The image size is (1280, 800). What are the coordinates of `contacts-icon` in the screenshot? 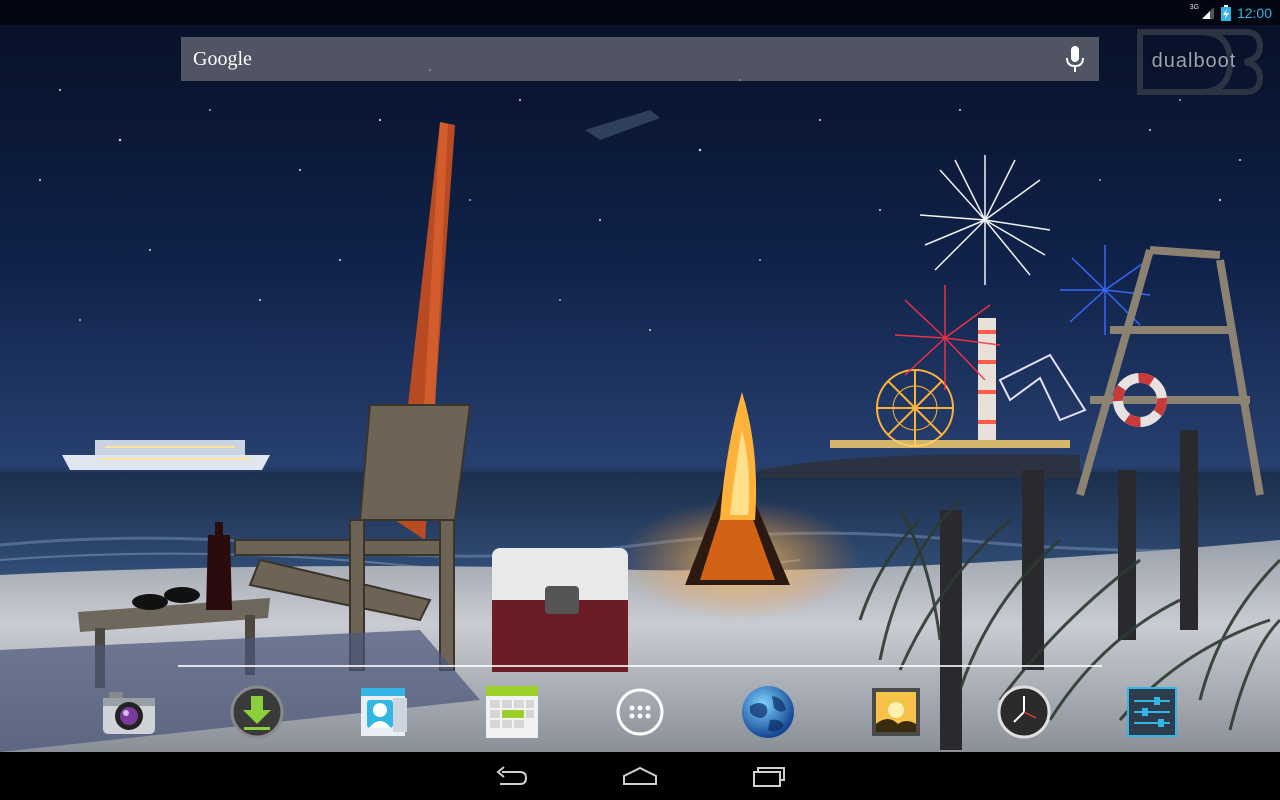 It's located at (384, 712).